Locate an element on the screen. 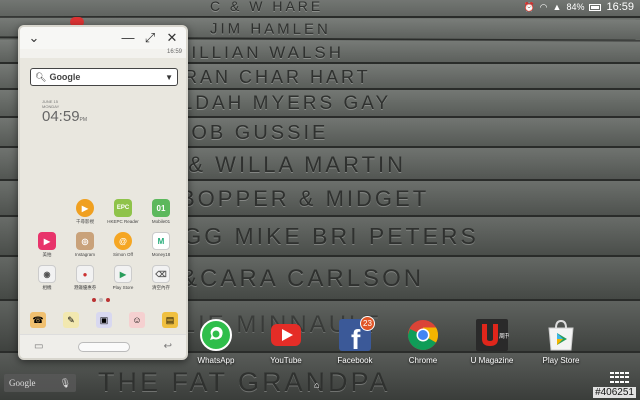 This screenshot has width=640, height=400. app-memory-clean: ⌫ 清空內存 is located at coordinates (161, 281).